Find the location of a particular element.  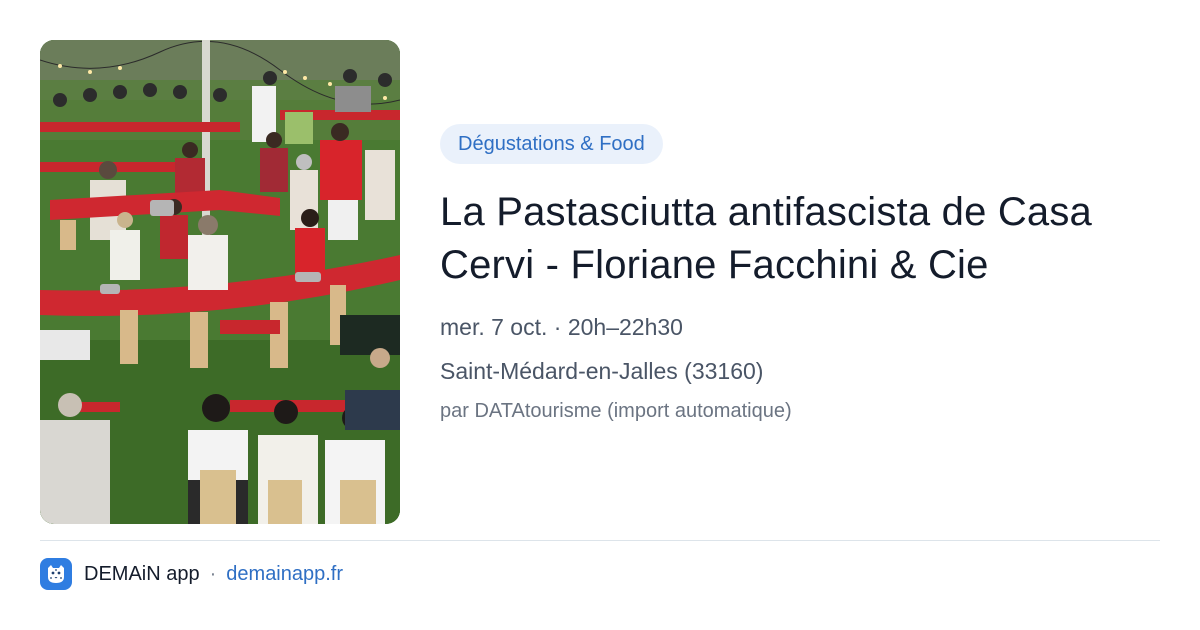

event-source: par DATAtourisme (import automatique) is located at coordinates (616, 411).